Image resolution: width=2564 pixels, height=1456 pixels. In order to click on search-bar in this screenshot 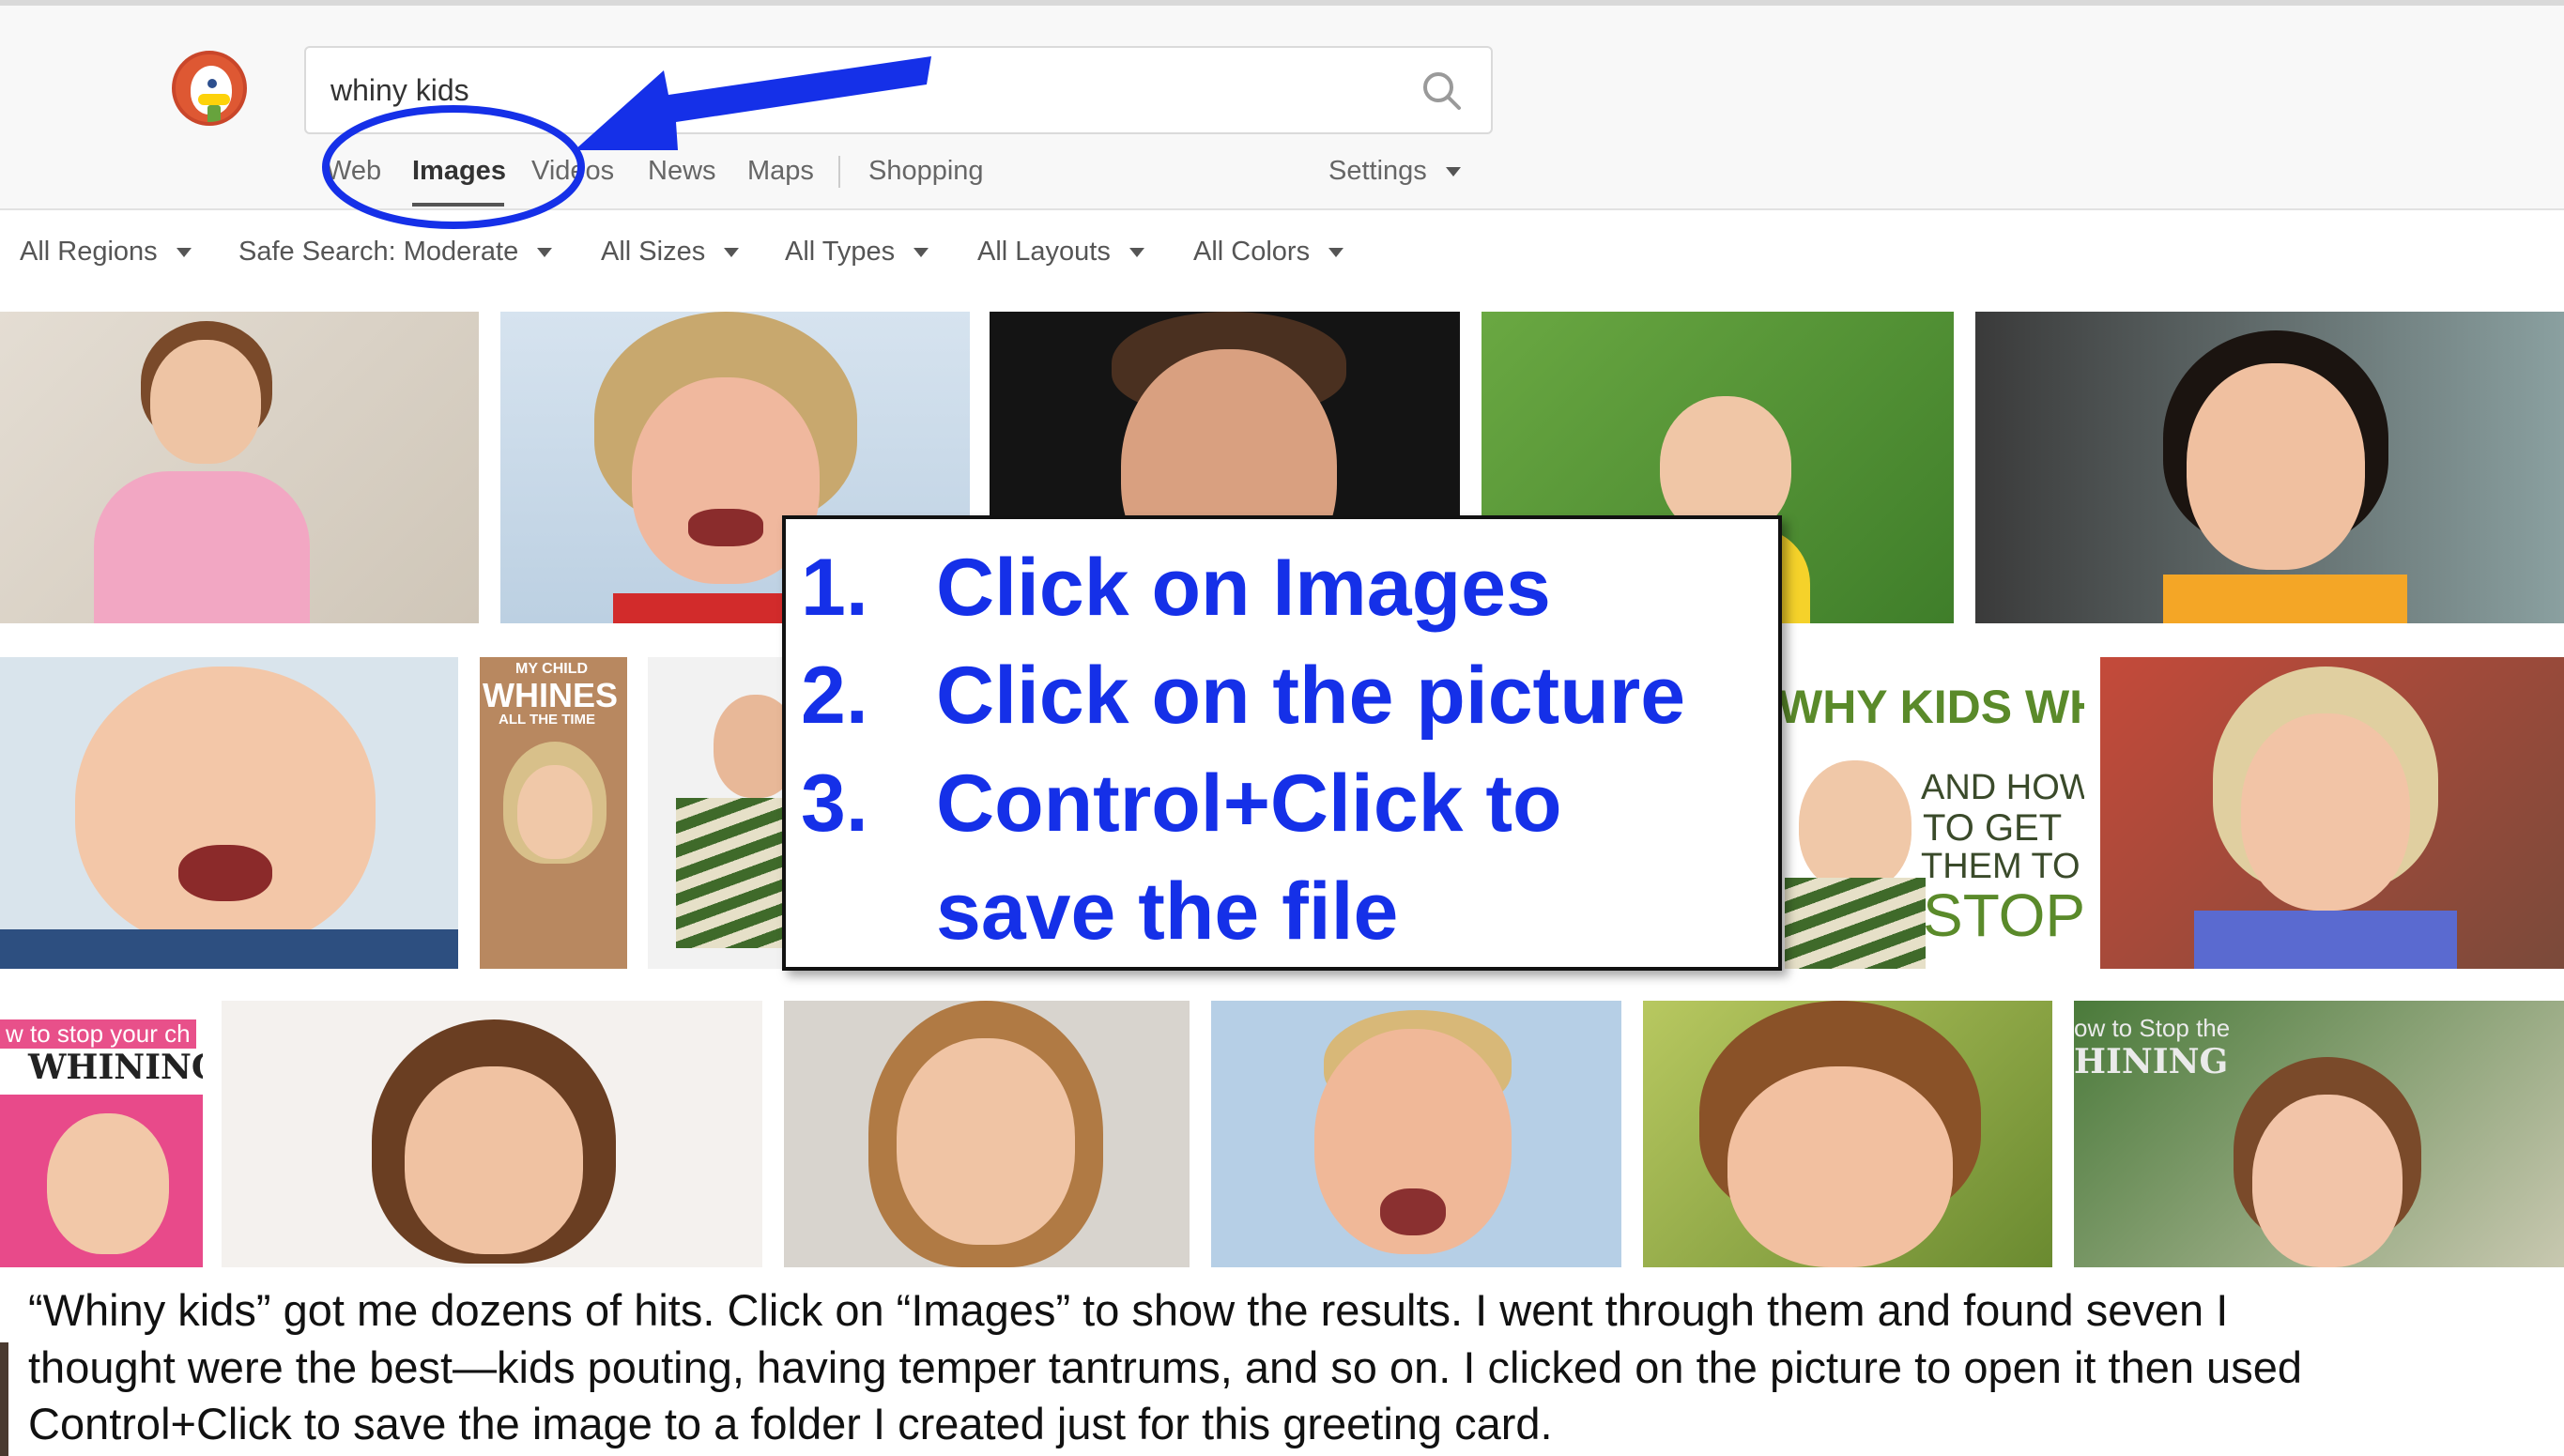, I will do `click(899, 90)`.